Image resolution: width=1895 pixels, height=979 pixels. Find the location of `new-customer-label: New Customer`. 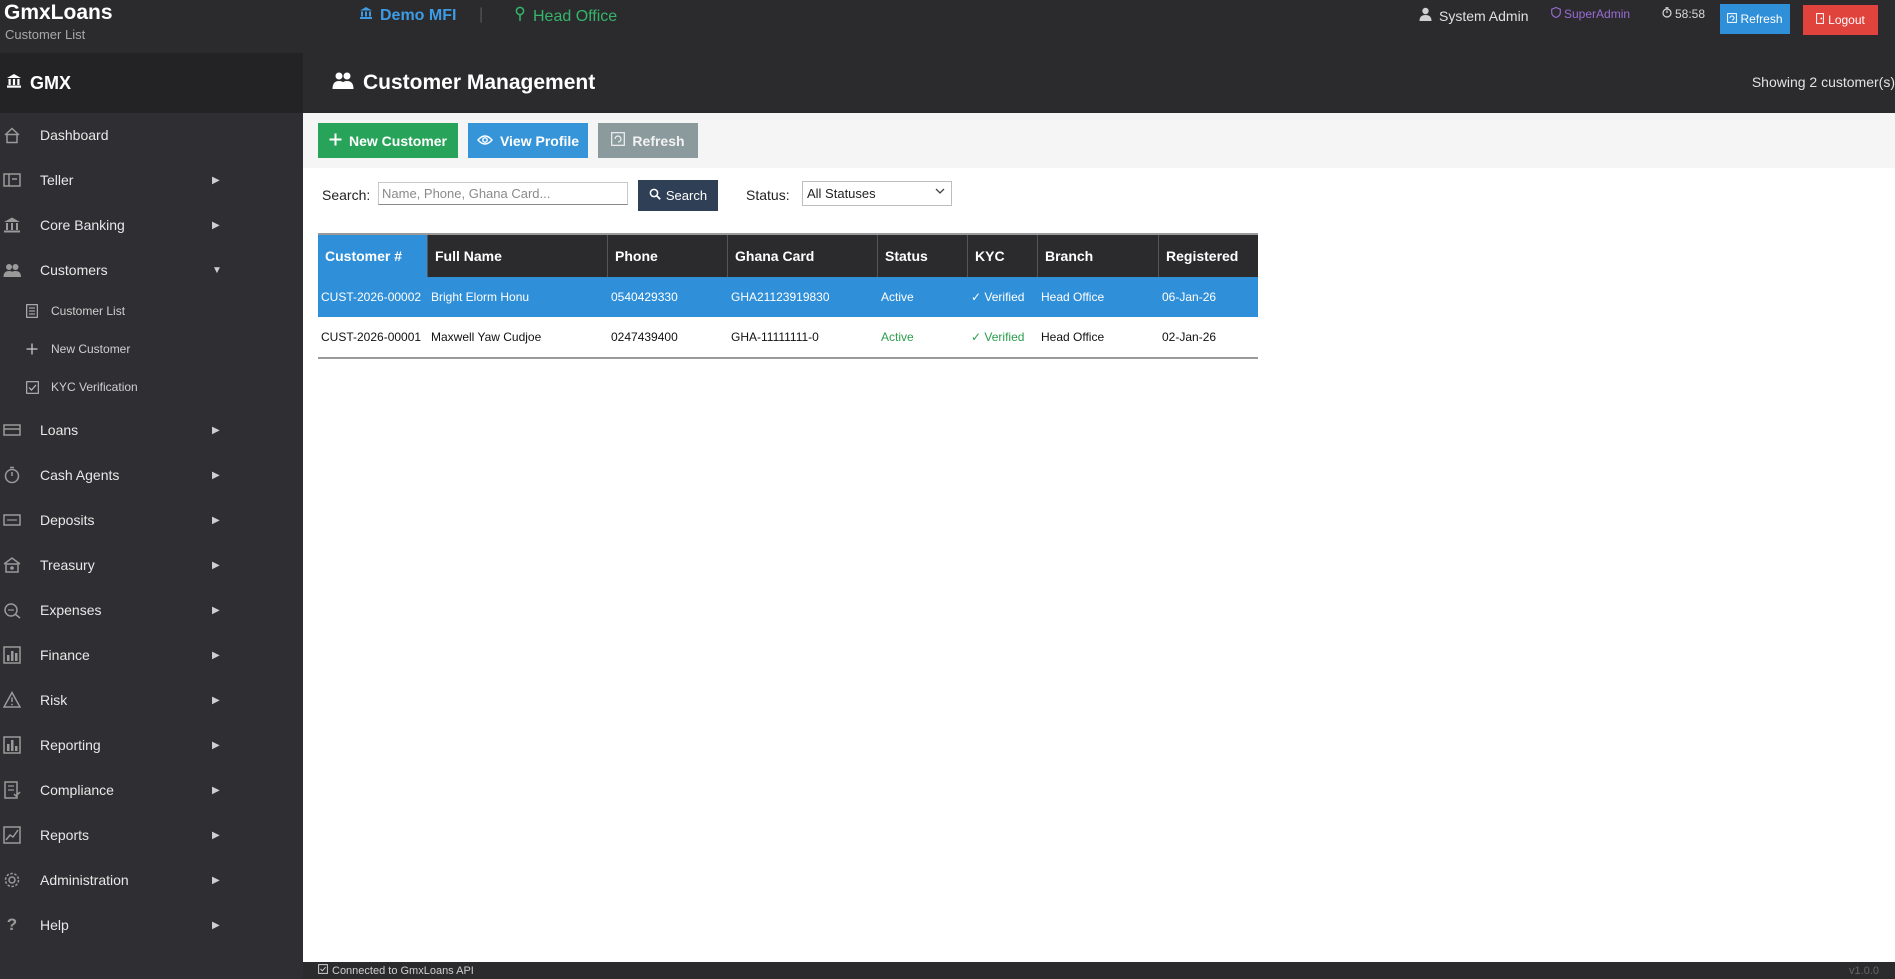

new-customer-label: New Customer is located at coordinates (398, 140).